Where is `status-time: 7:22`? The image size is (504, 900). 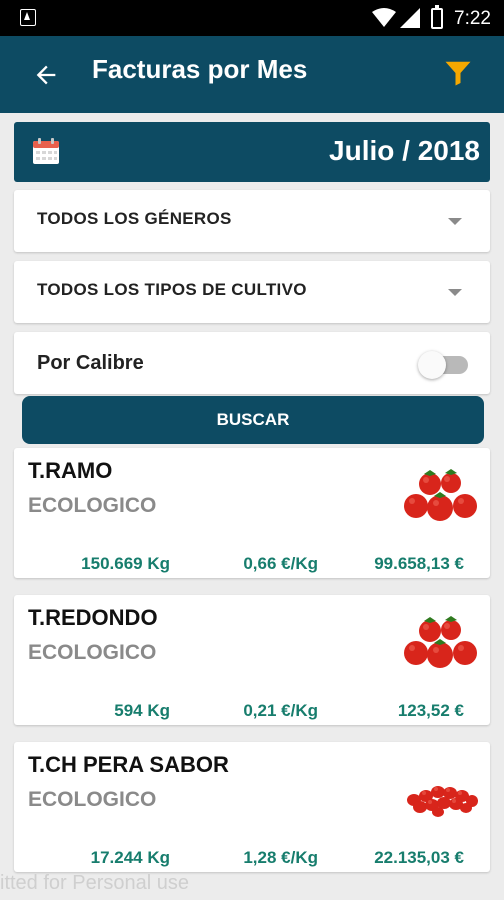 status-time: 7:22 is located at coordinates (472, 18).